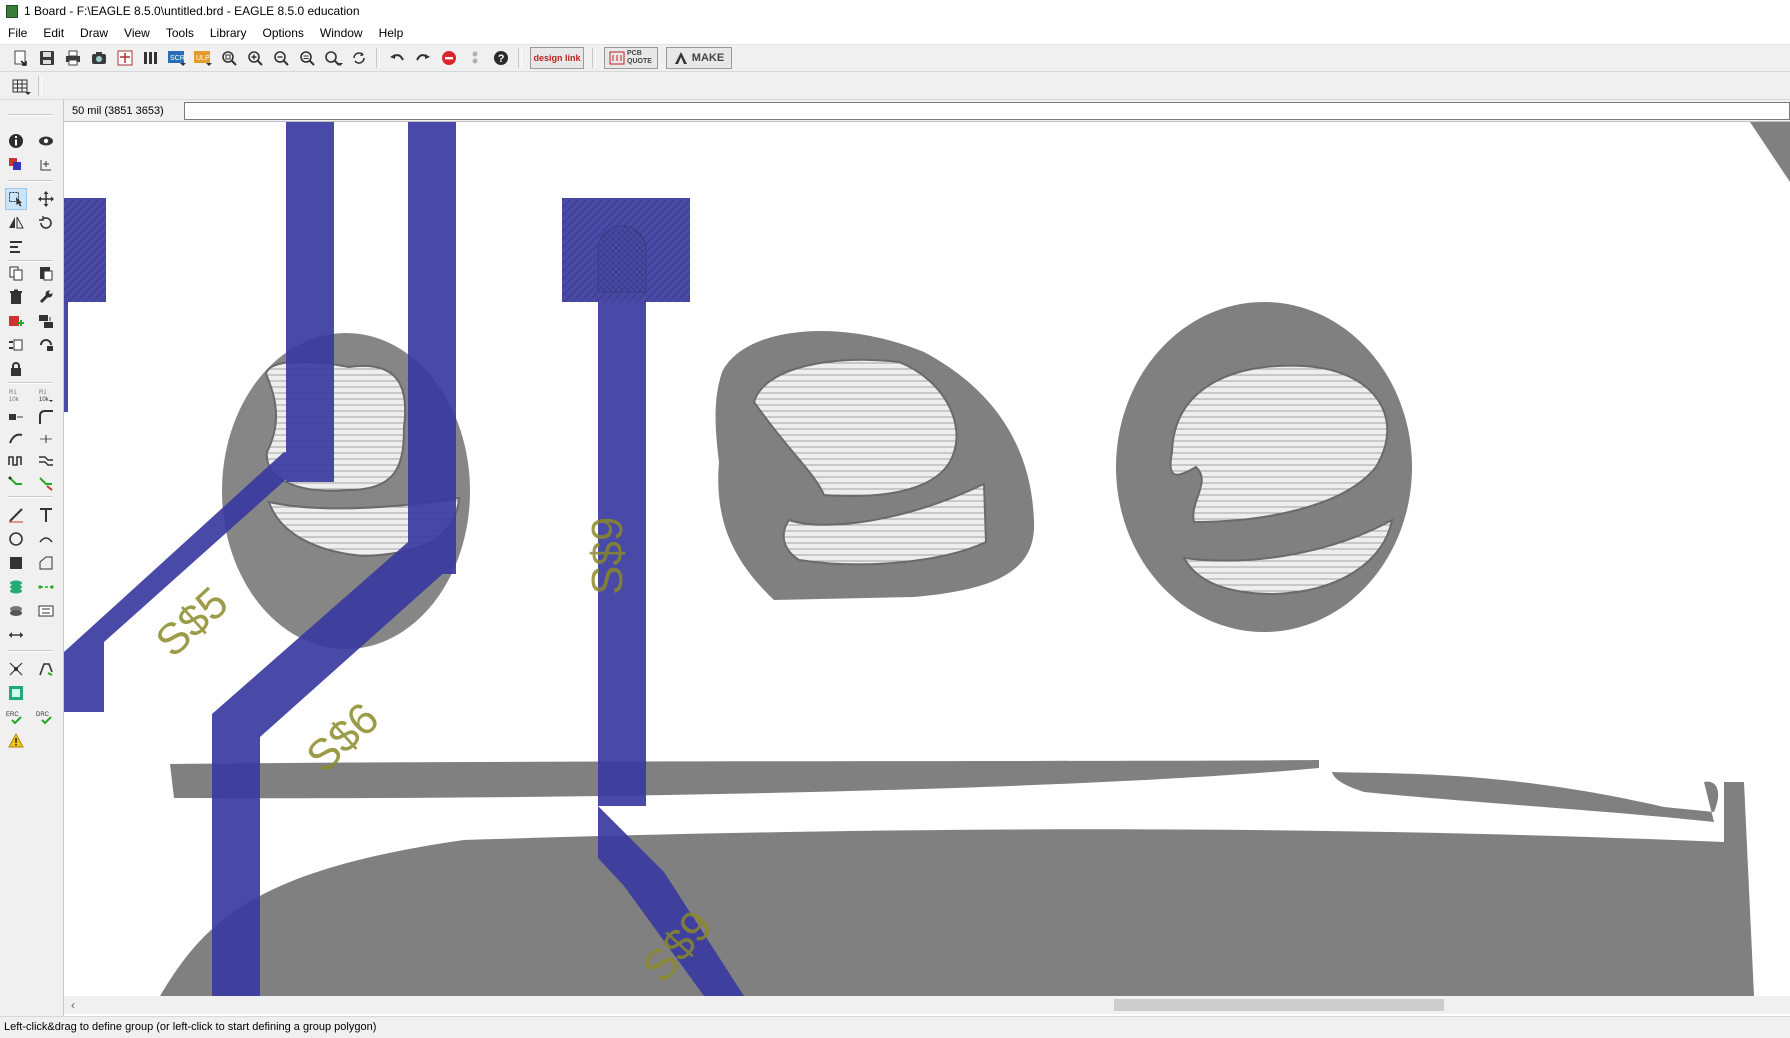  I want to click on help-button: ?, so click(501, 58).